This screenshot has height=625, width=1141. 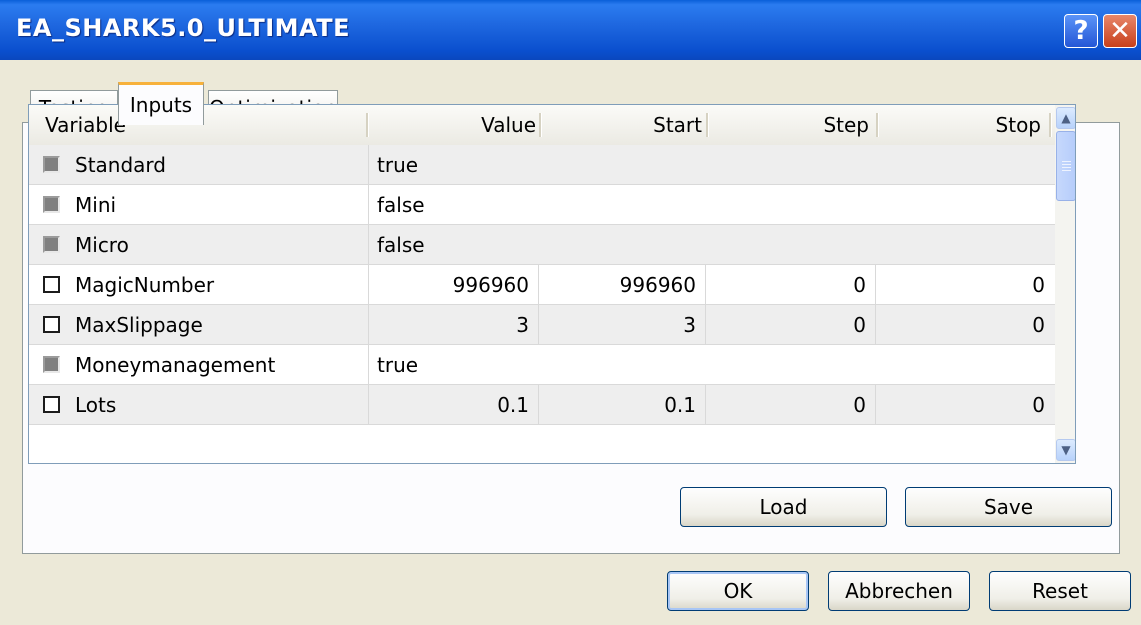 What do you see at coordinates (899, 591) in the screenshot?
I see `cancel-button: Abbrechen` at bounding box center [899, 591].